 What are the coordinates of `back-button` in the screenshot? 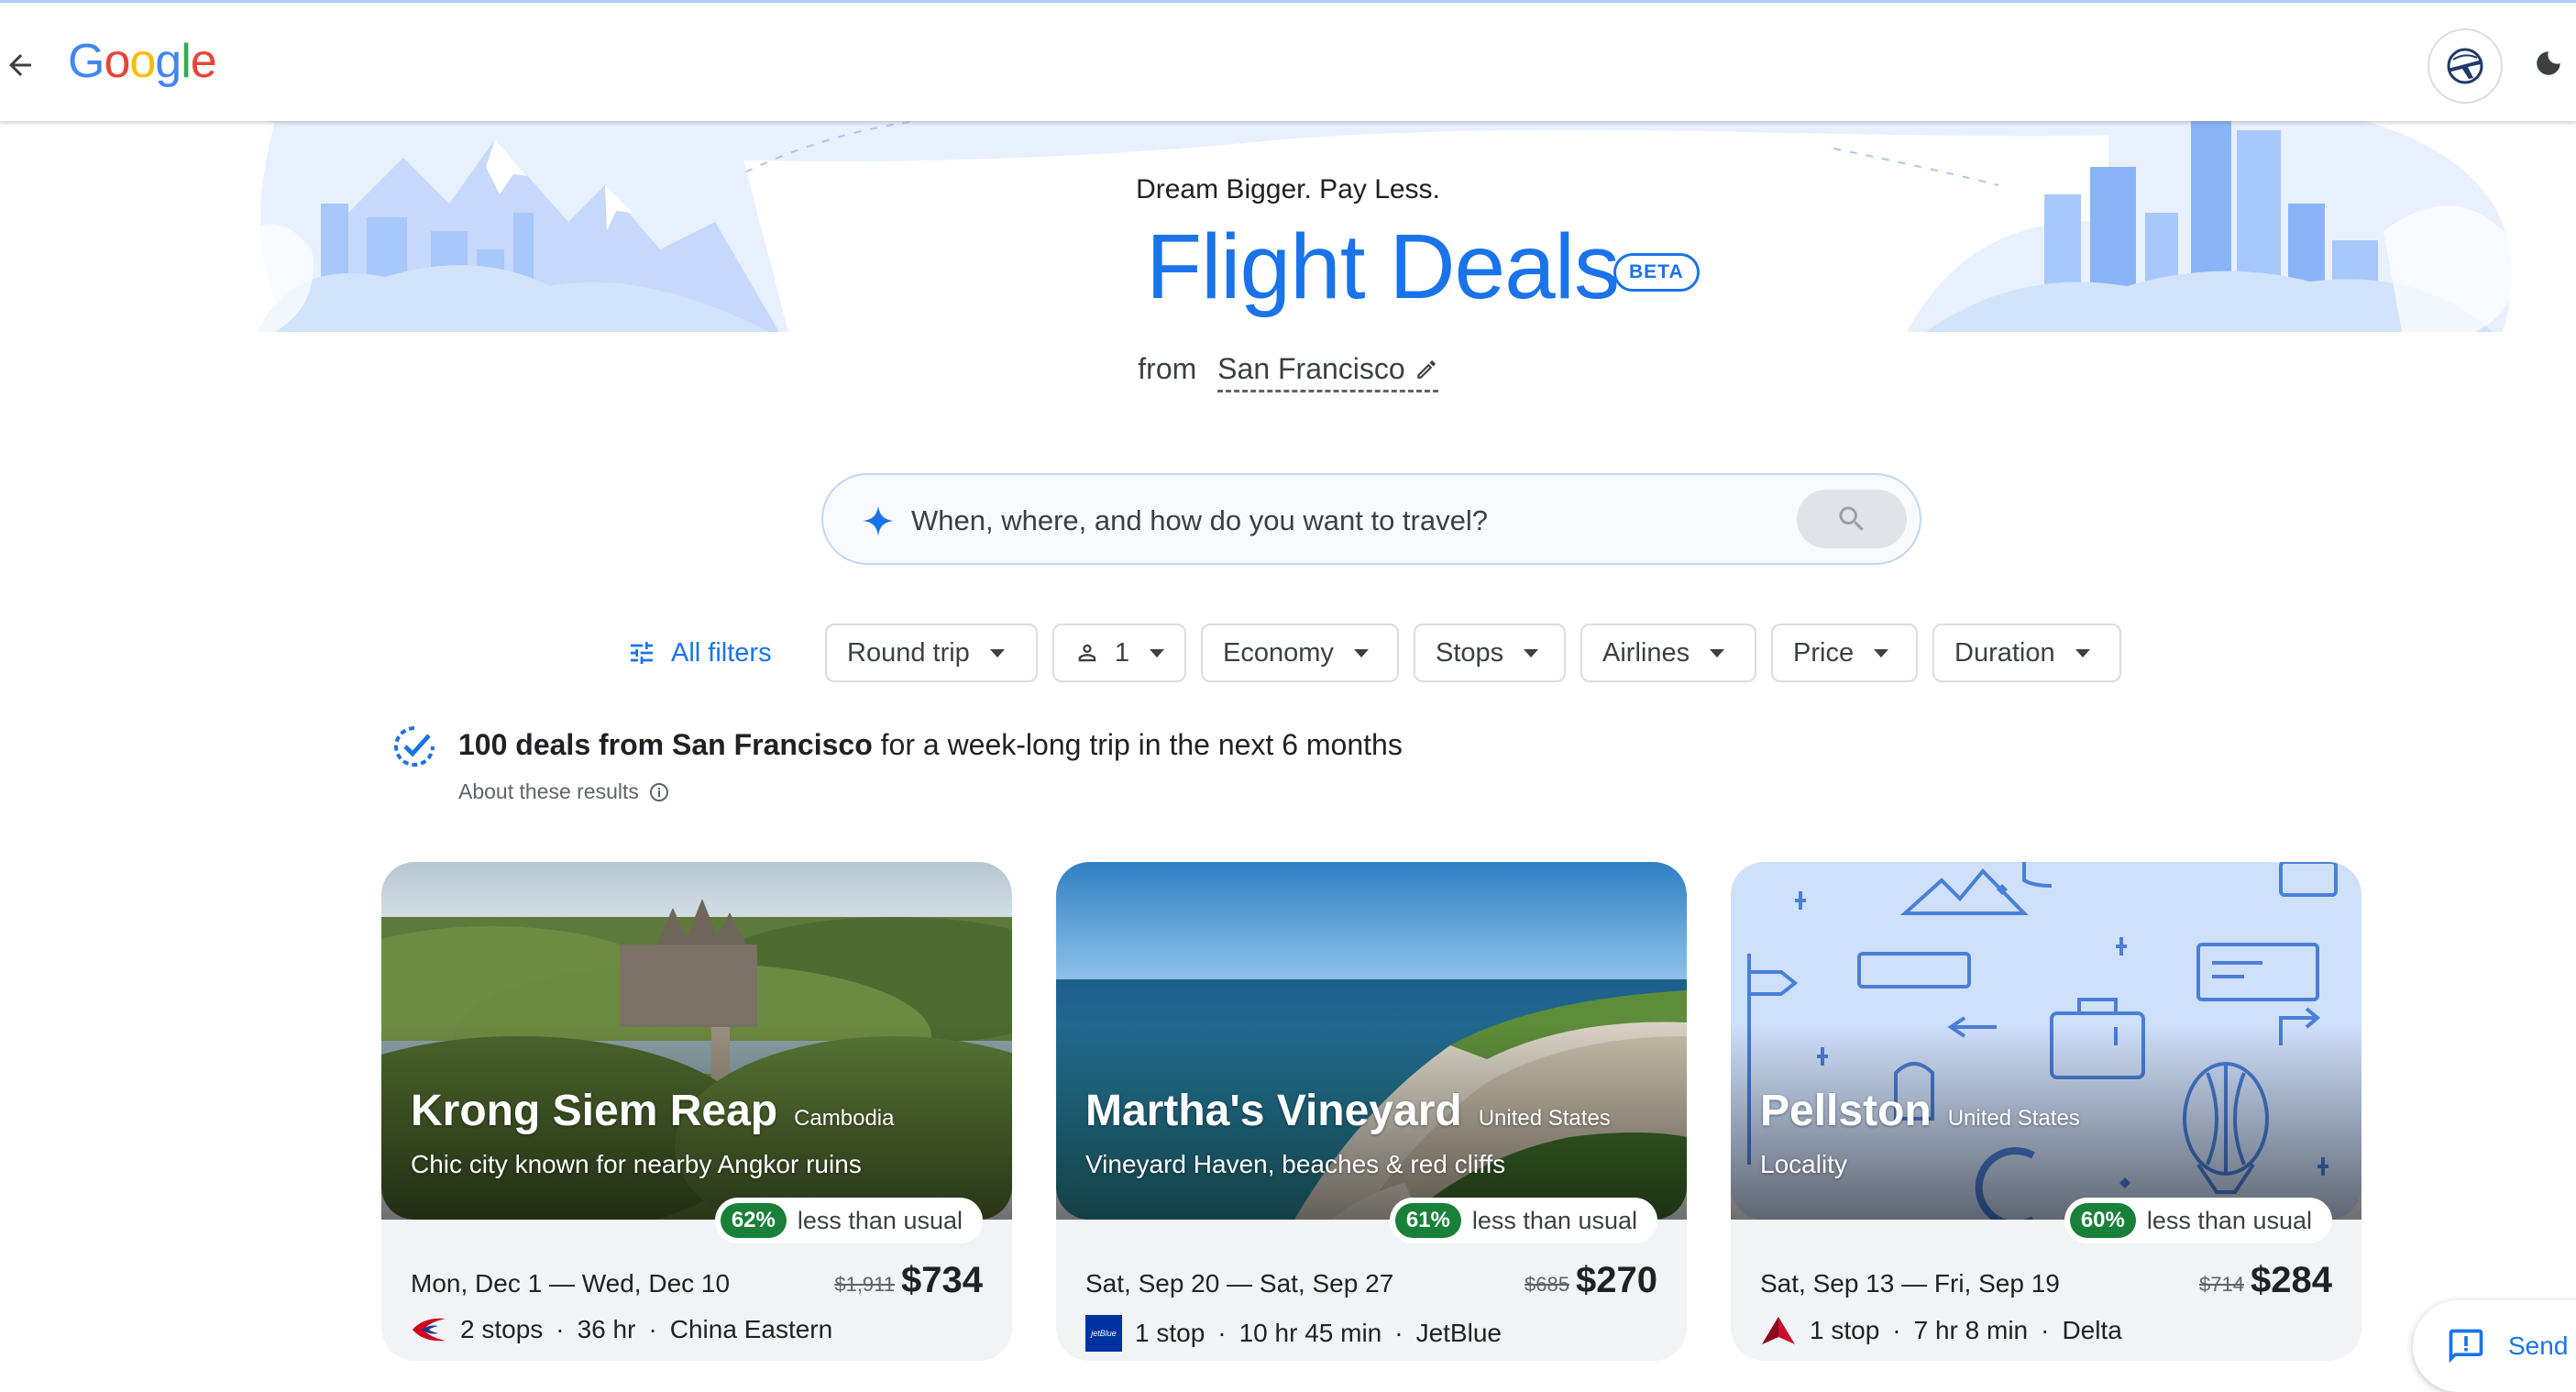 It's located at (20, 65).